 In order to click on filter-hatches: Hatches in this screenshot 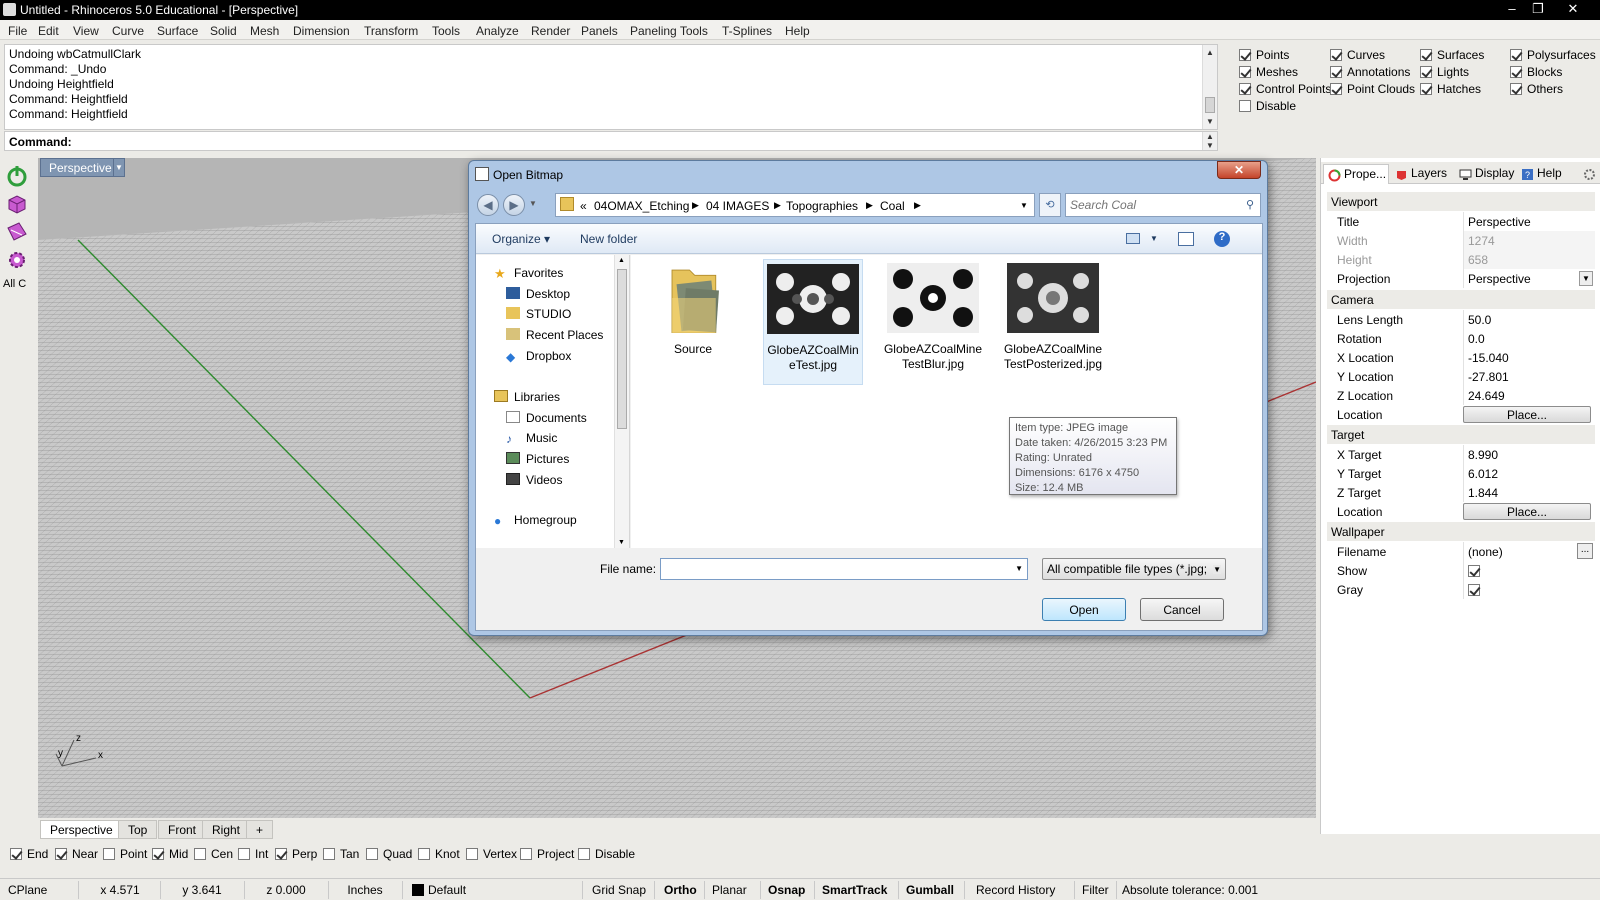, I will do `click(1450, 89)`.